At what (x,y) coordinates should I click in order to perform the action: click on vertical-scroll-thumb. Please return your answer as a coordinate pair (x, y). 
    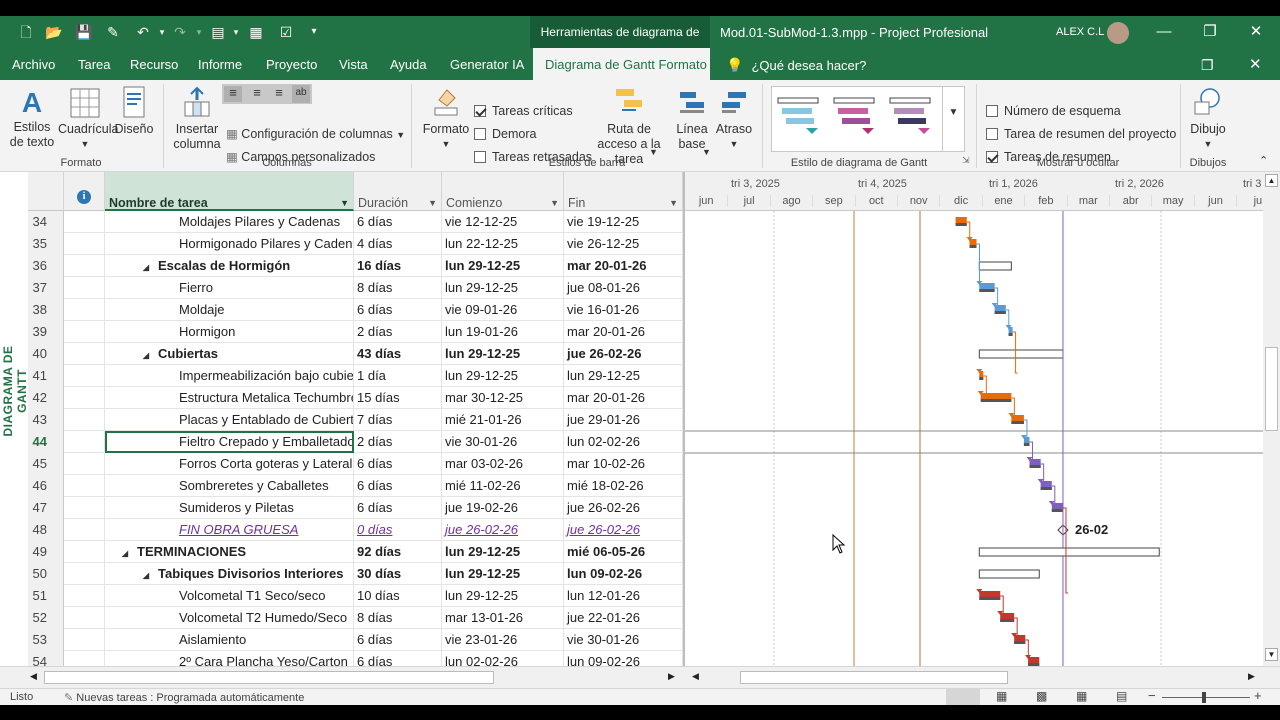
    Looking at the image, I should click on (1271, 389).